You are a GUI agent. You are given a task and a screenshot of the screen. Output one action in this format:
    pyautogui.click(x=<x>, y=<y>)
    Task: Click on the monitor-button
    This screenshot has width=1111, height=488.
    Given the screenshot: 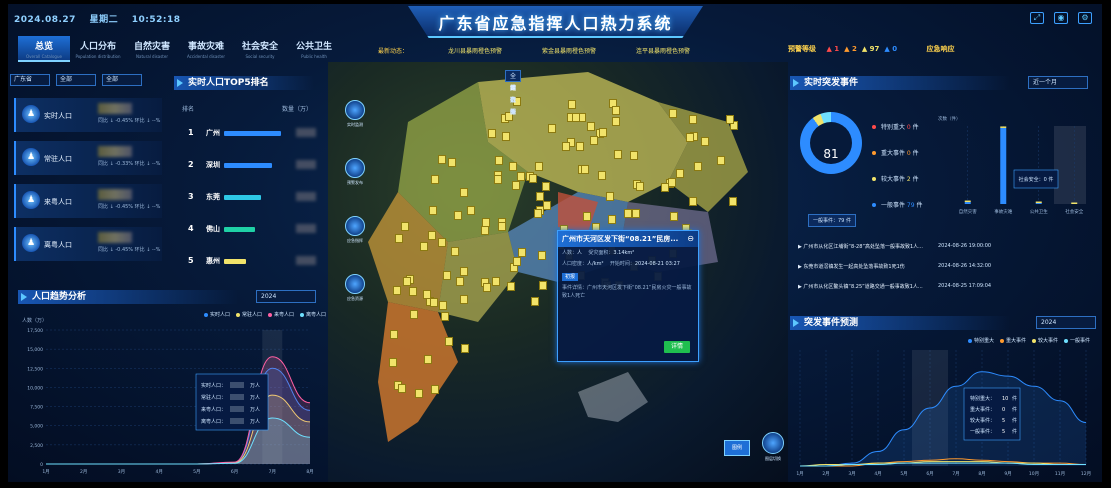 What is the action you would take?
    pyautogui.click(x=355, y=110)
    